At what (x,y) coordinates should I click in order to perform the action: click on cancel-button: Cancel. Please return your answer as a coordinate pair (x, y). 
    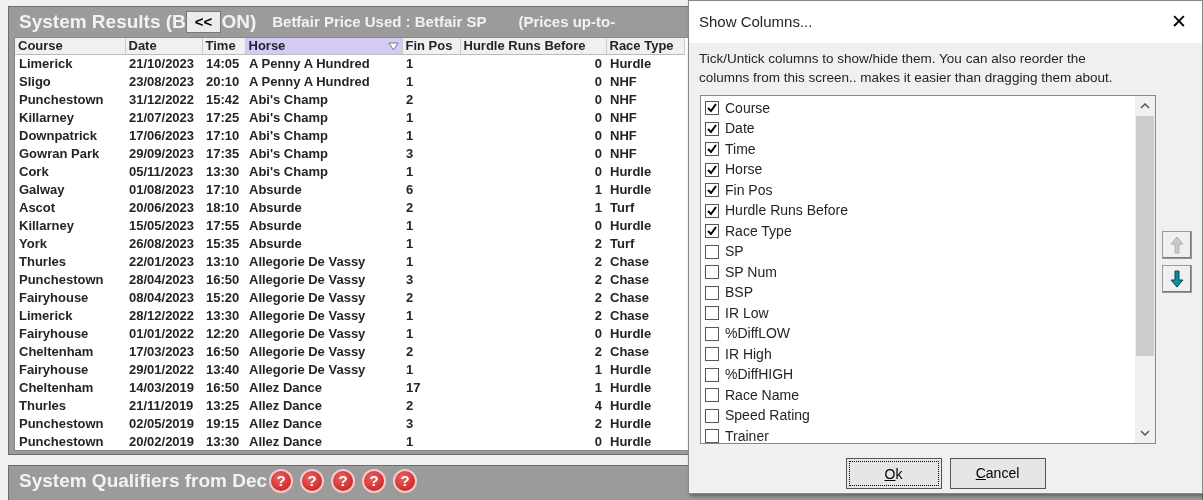
    Looking at the image, I should click on (997, 473).